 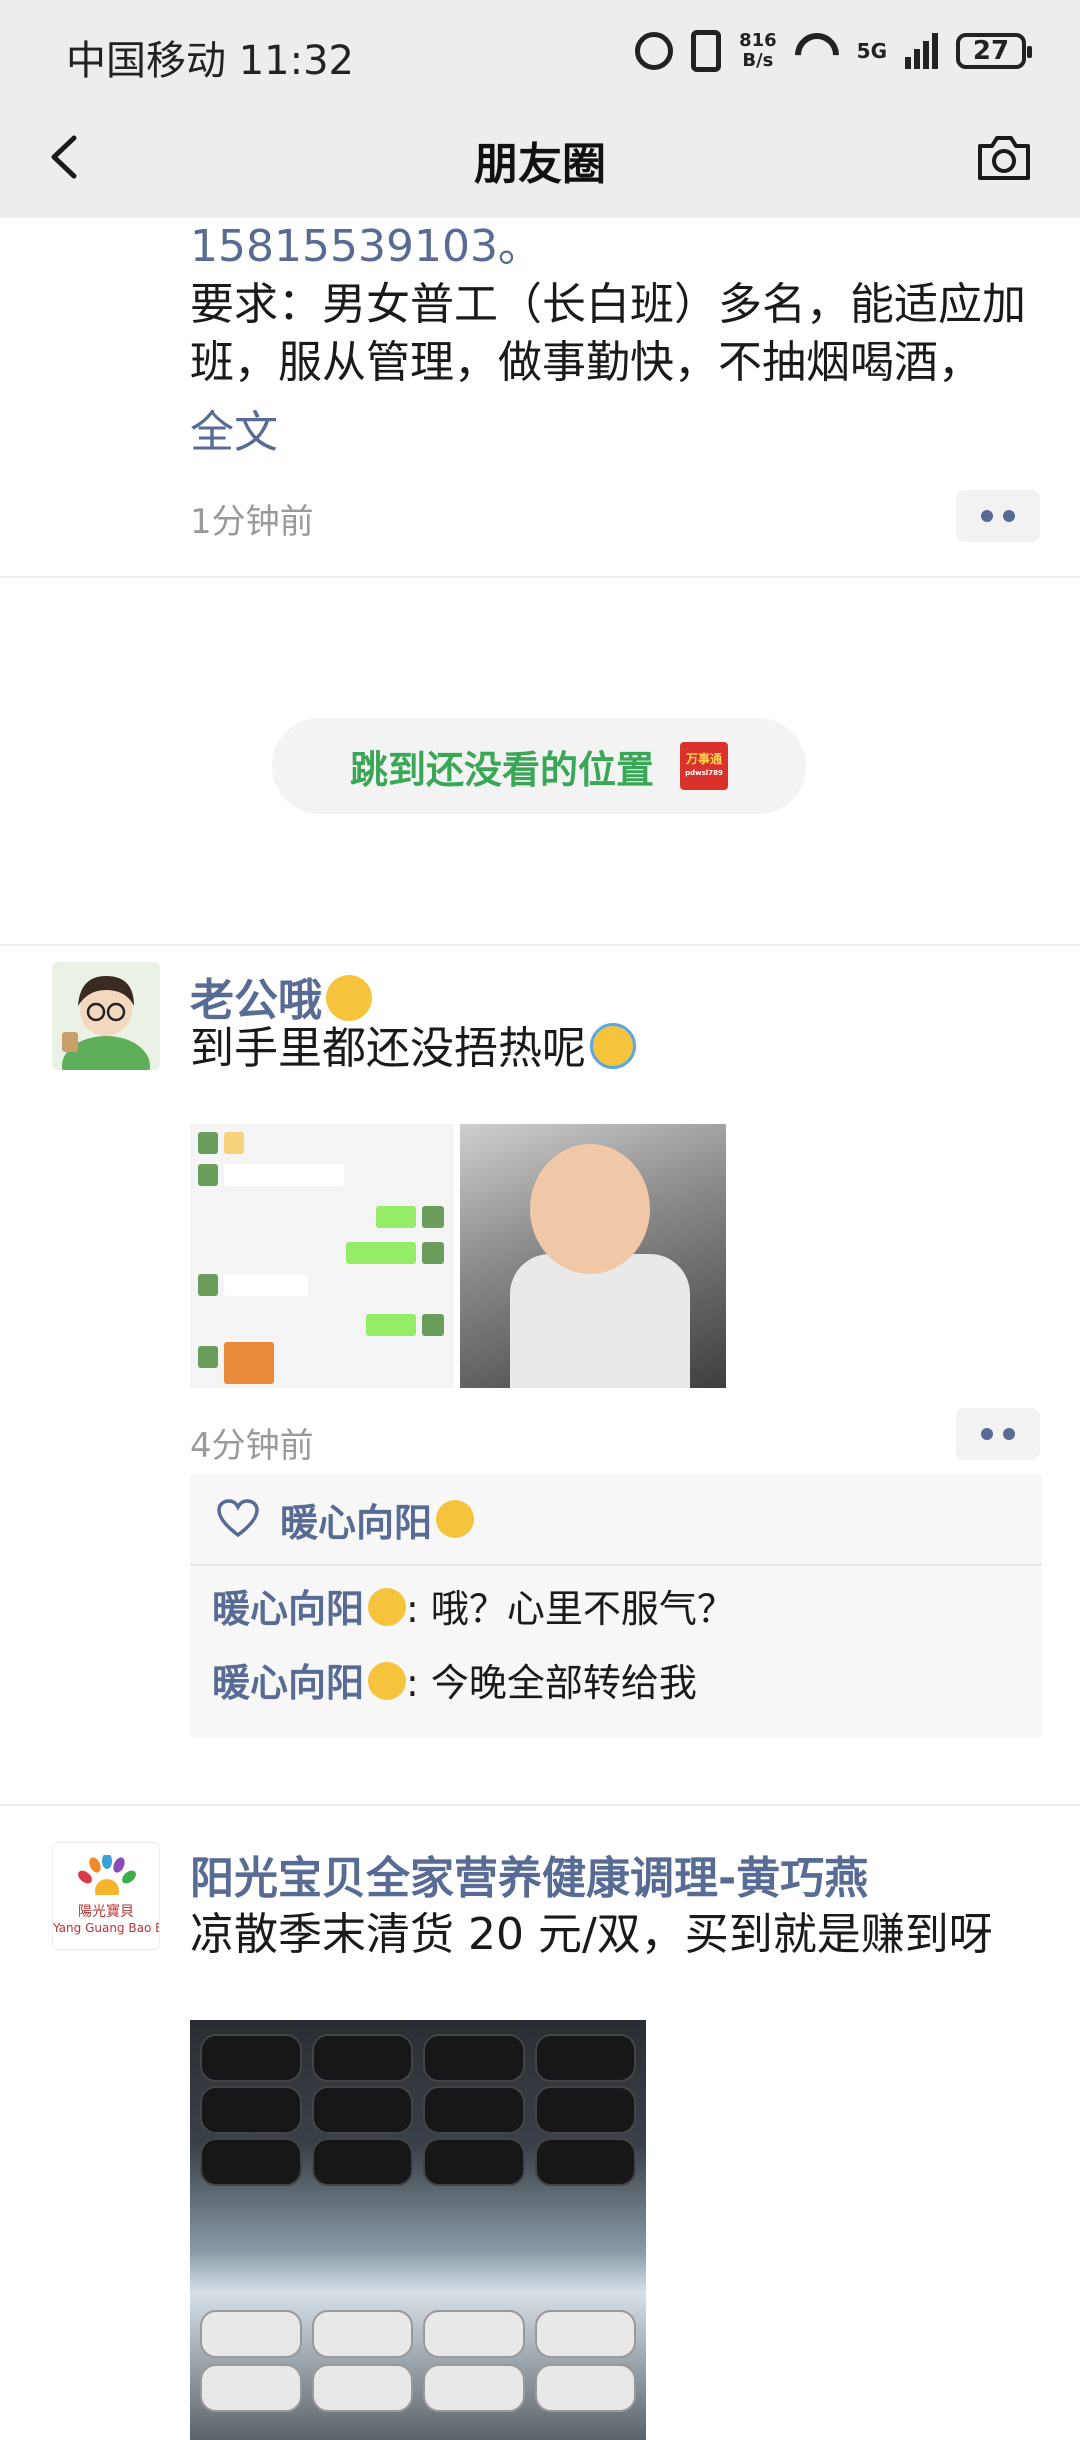 I want to click on phone-link: 15815539103。, so click(x=366, y=247).